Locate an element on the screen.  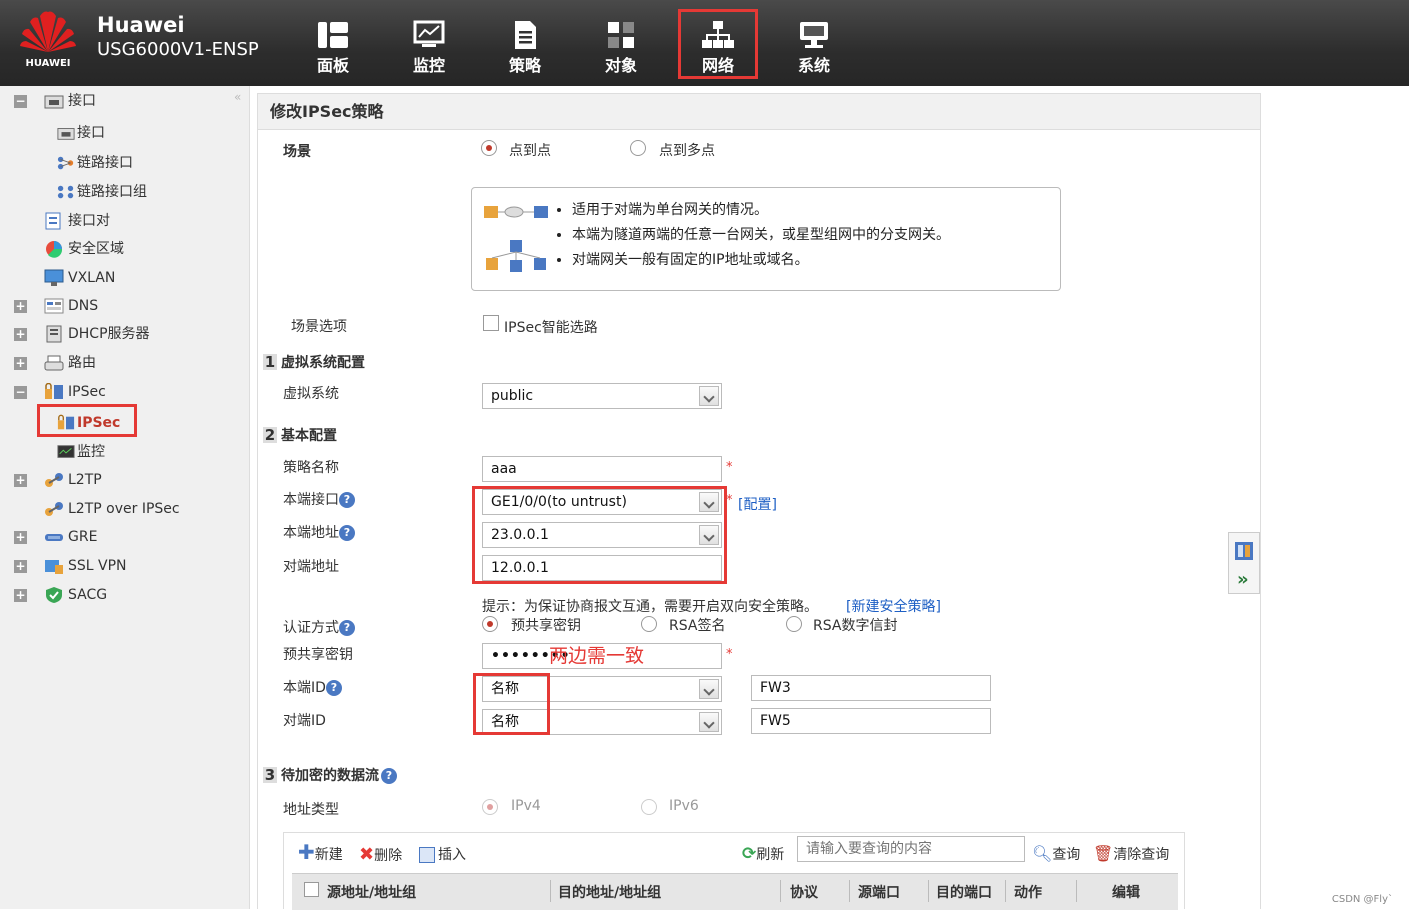
smart-route-label: IPSec智能选路 is located at coordinates (551, 328).